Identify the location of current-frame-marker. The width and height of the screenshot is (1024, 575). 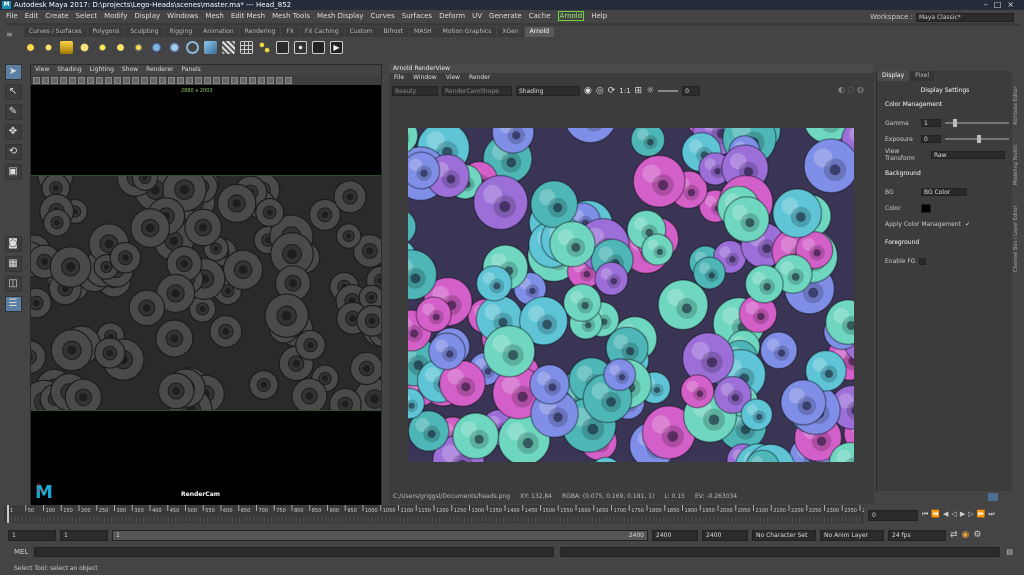
(8, 514).